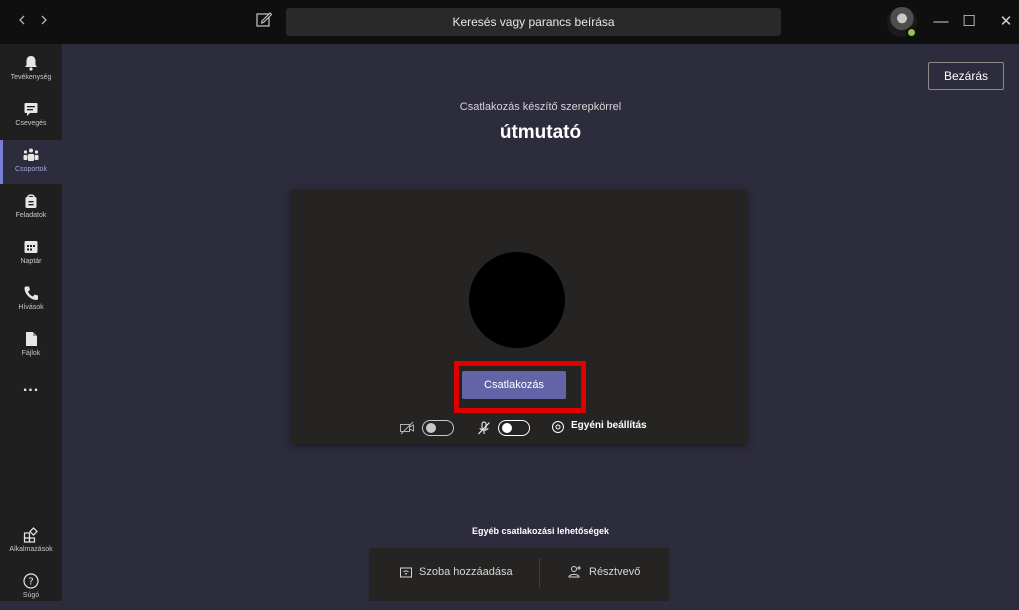 This screenshot has width=1019, height=610. I want to click on help-icon: ?, so click(31, 581).